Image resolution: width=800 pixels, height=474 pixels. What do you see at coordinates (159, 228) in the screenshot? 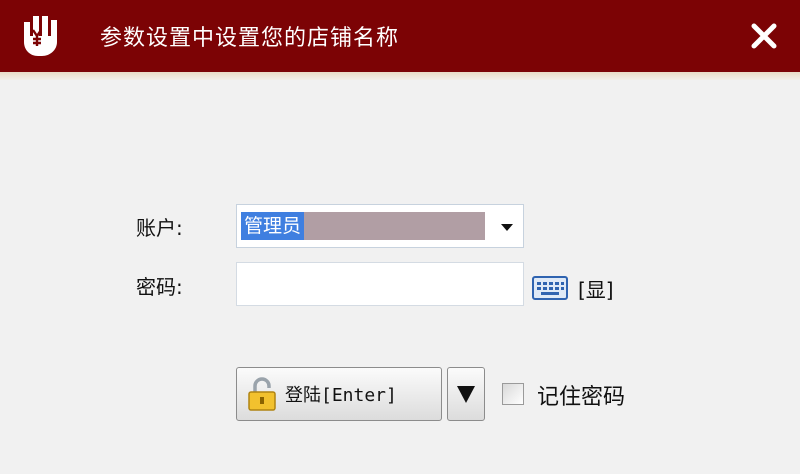
I see `account-label: 账户:` at bounding box center [159, 228].